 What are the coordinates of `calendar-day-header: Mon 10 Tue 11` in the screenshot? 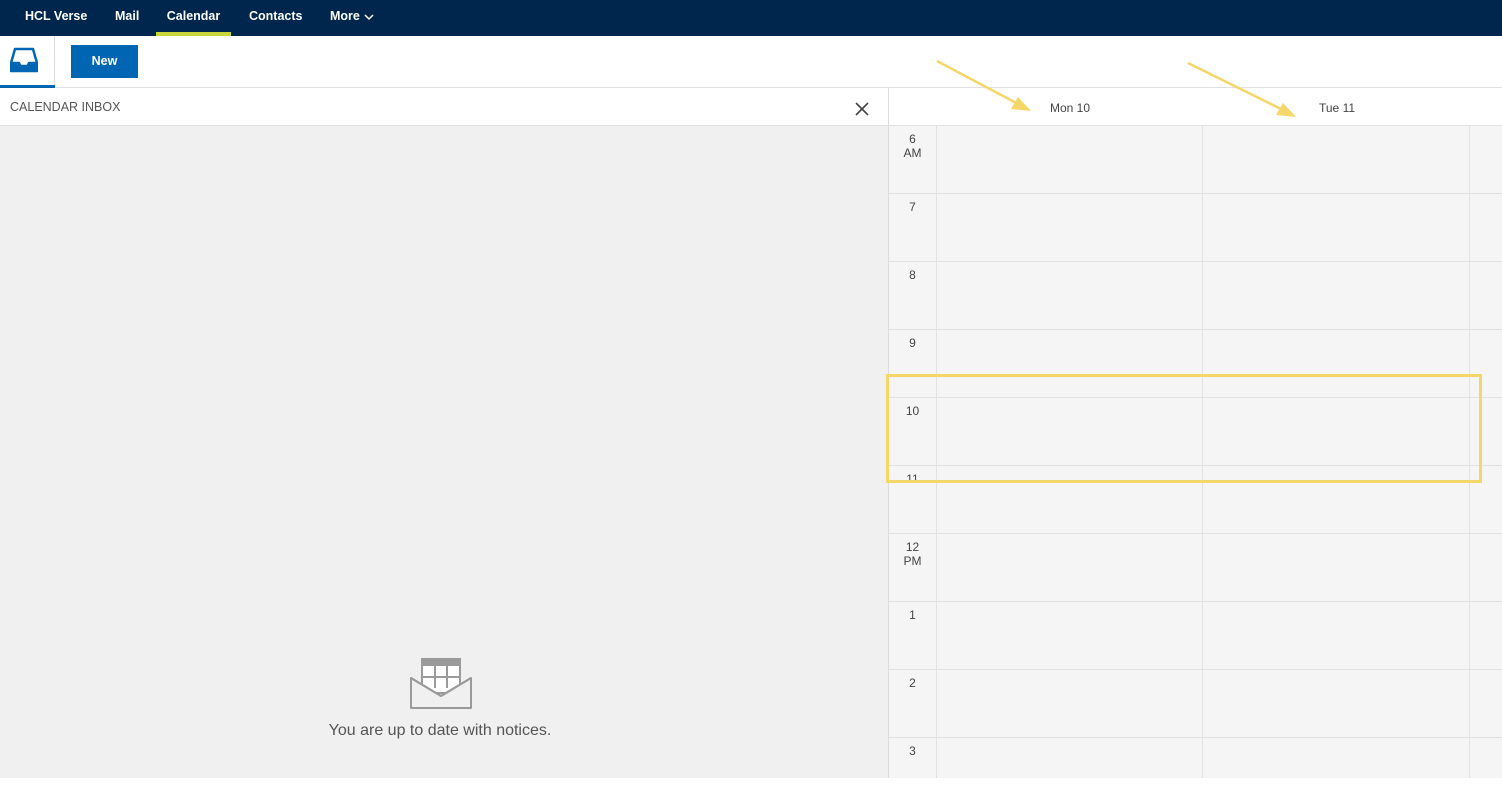 It's located at (1195, 107).